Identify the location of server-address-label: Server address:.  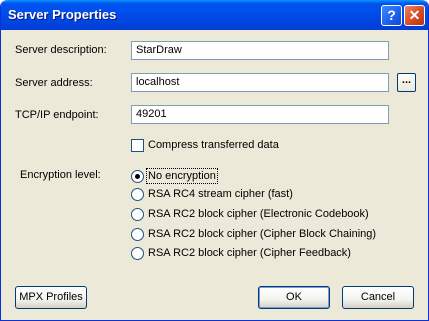
(54, 83).